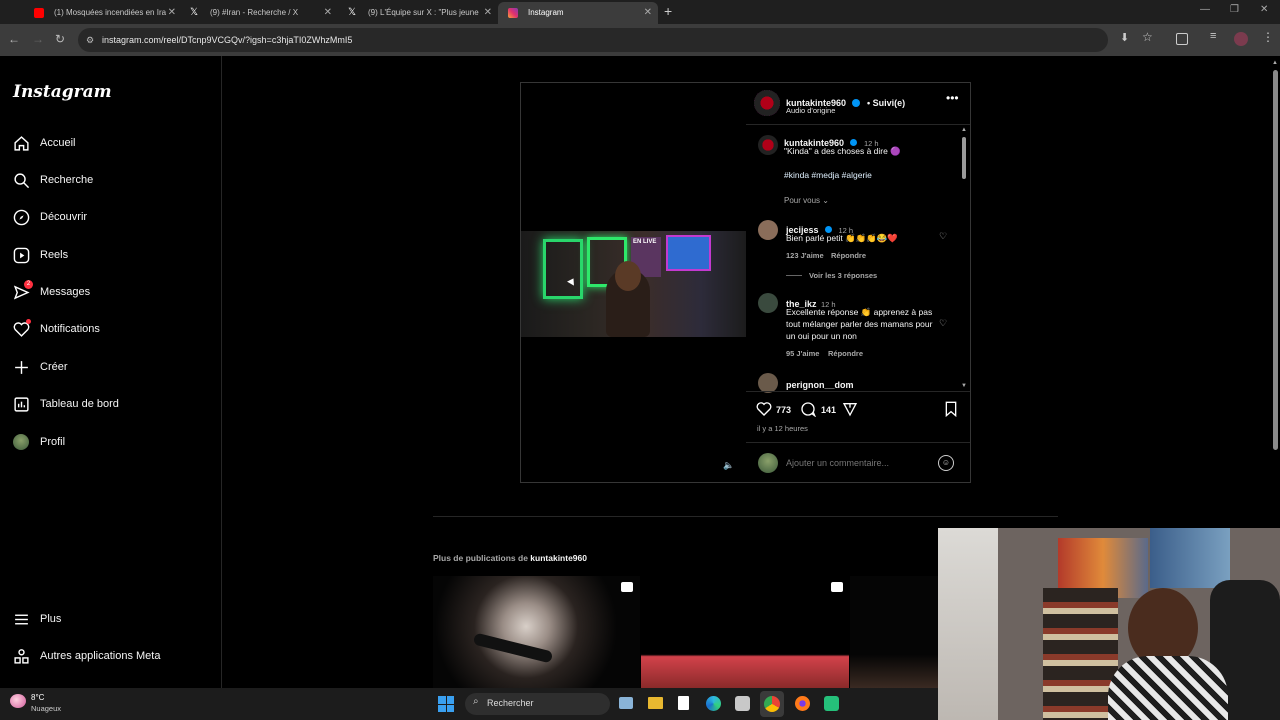 The width and height of the screenshot is (1280, 720). I want to click on browser-tab-x-search: 𝕏 (9) #Iran - Recherche / X ✕, so click(259, 13).